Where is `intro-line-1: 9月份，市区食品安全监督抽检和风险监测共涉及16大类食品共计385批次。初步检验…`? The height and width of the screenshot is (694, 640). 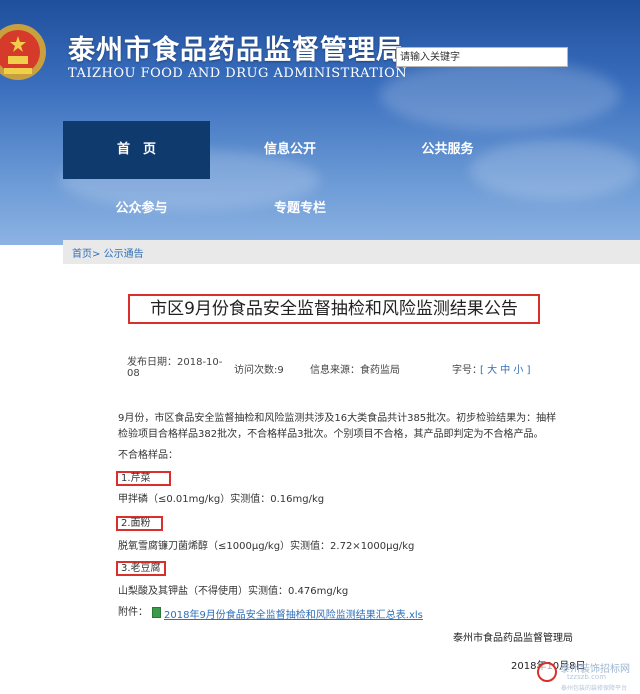
intro-line-1: 9月份，市区食品安全监督抽检和风险监测共涉及16大类食品共计385批次。初步检验… is located at coordinates (337, 418).